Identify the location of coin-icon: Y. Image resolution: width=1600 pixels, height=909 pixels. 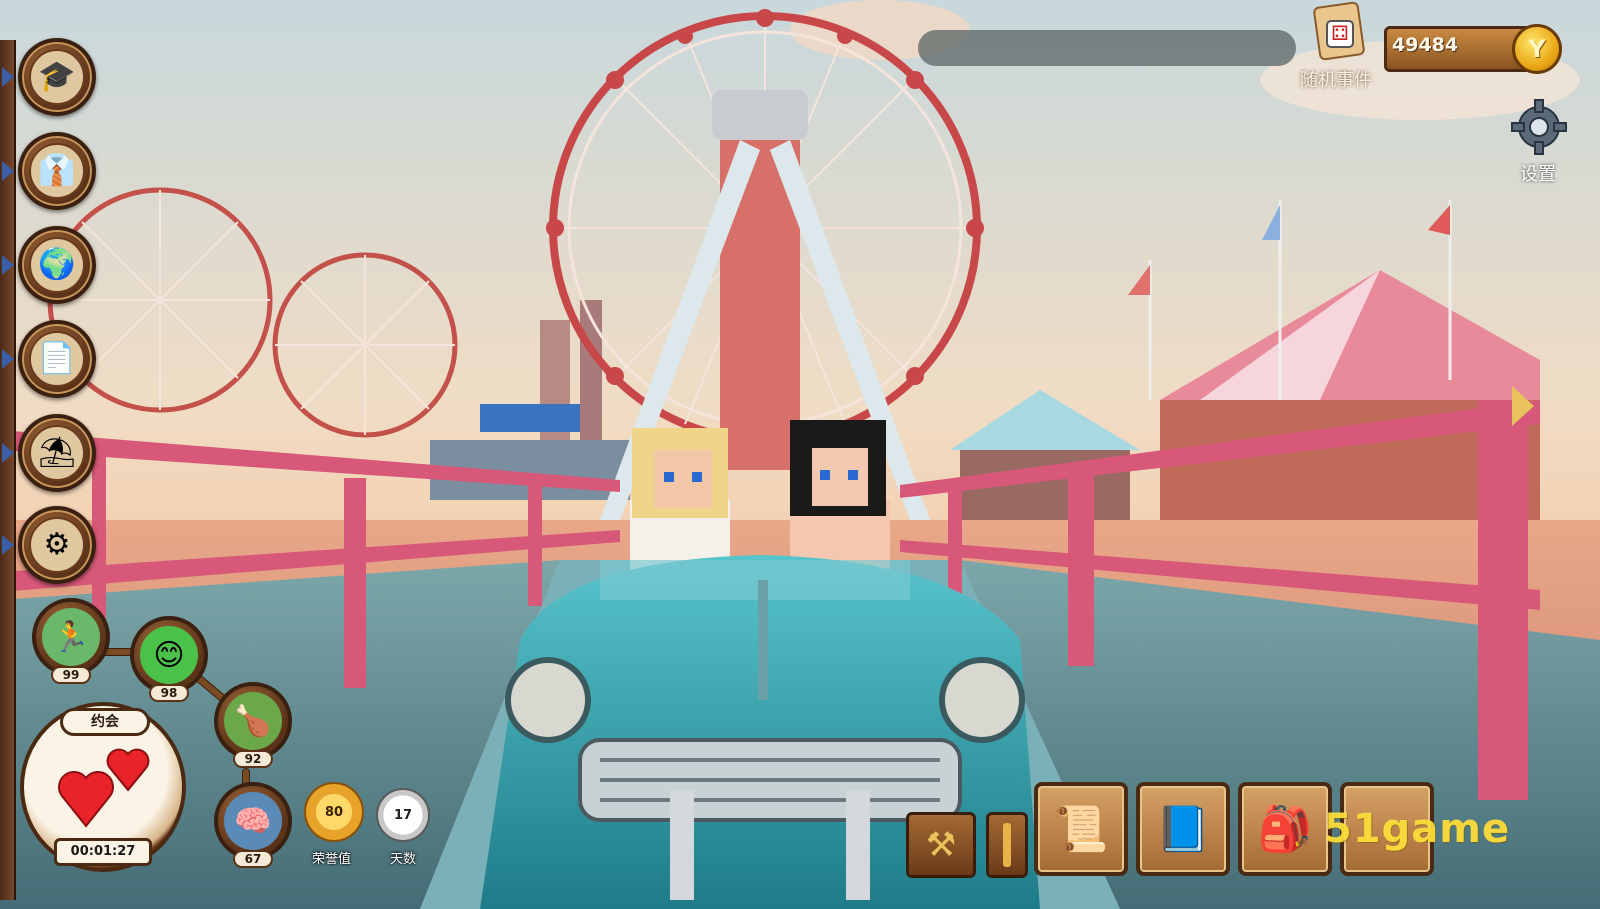
(1537, 49).